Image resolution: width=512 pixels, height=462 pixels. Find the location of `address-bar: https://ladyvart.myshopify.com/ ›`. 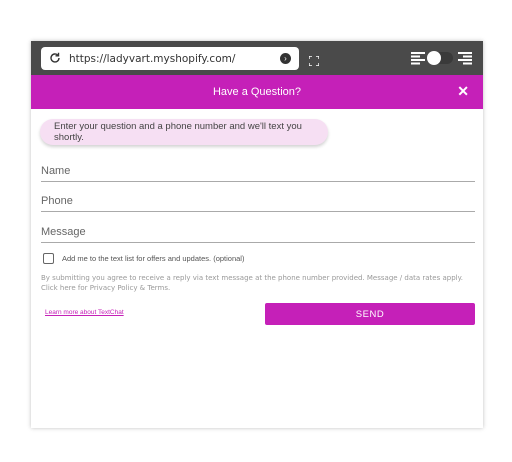

address-bar: https://ladyvart.myshopify.com/ › is located at coordinates (170, 58).